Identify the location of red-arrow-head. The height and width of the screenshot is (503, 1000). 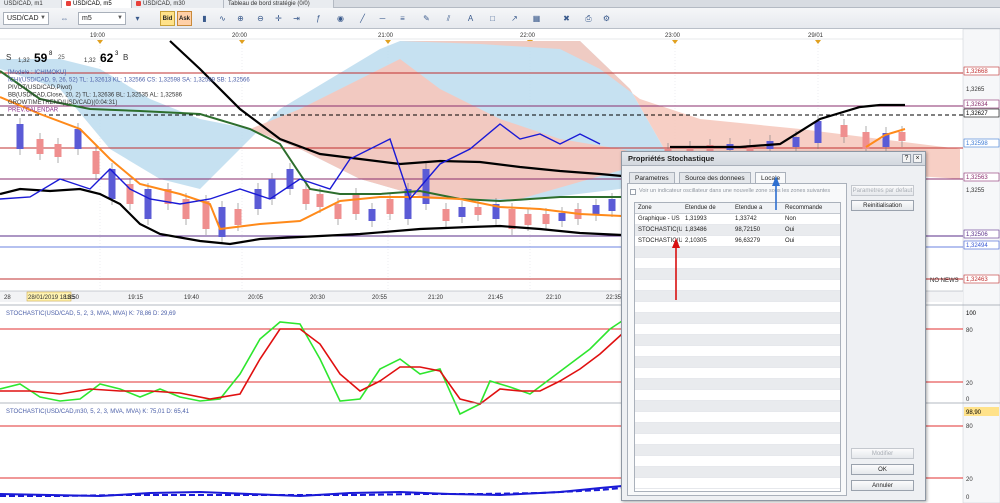
(676, 243).